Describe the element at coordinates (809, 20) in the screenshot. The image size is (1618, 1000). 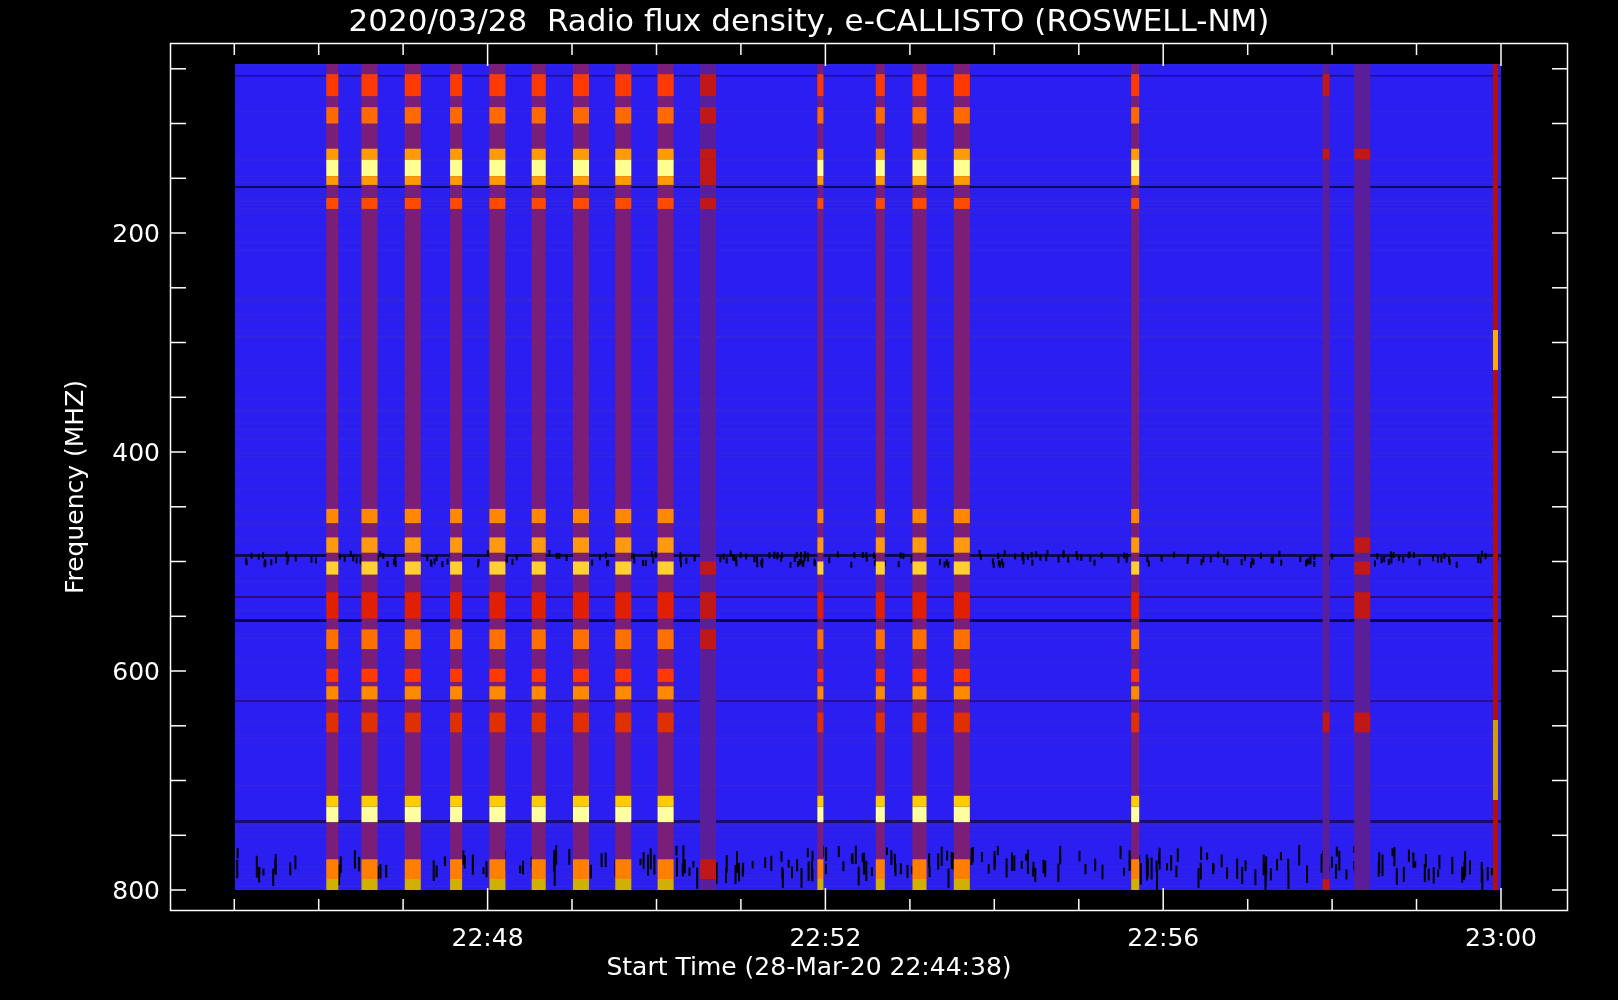
I see `chart-title: 2020/03/28 Radio flux density, e-CALLISTO (ROSWELL-NM)` at that location.